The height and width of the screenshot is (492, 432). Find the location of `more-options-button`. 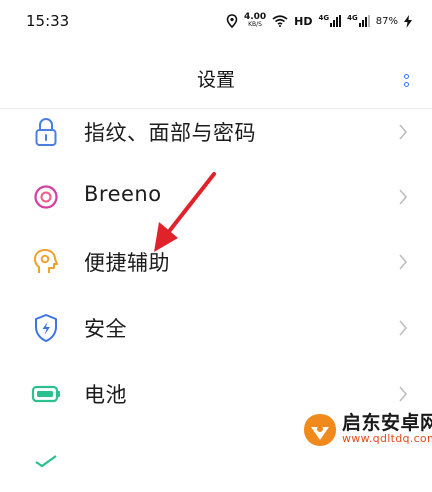

more-options-button is located at coordinates (406, 80).